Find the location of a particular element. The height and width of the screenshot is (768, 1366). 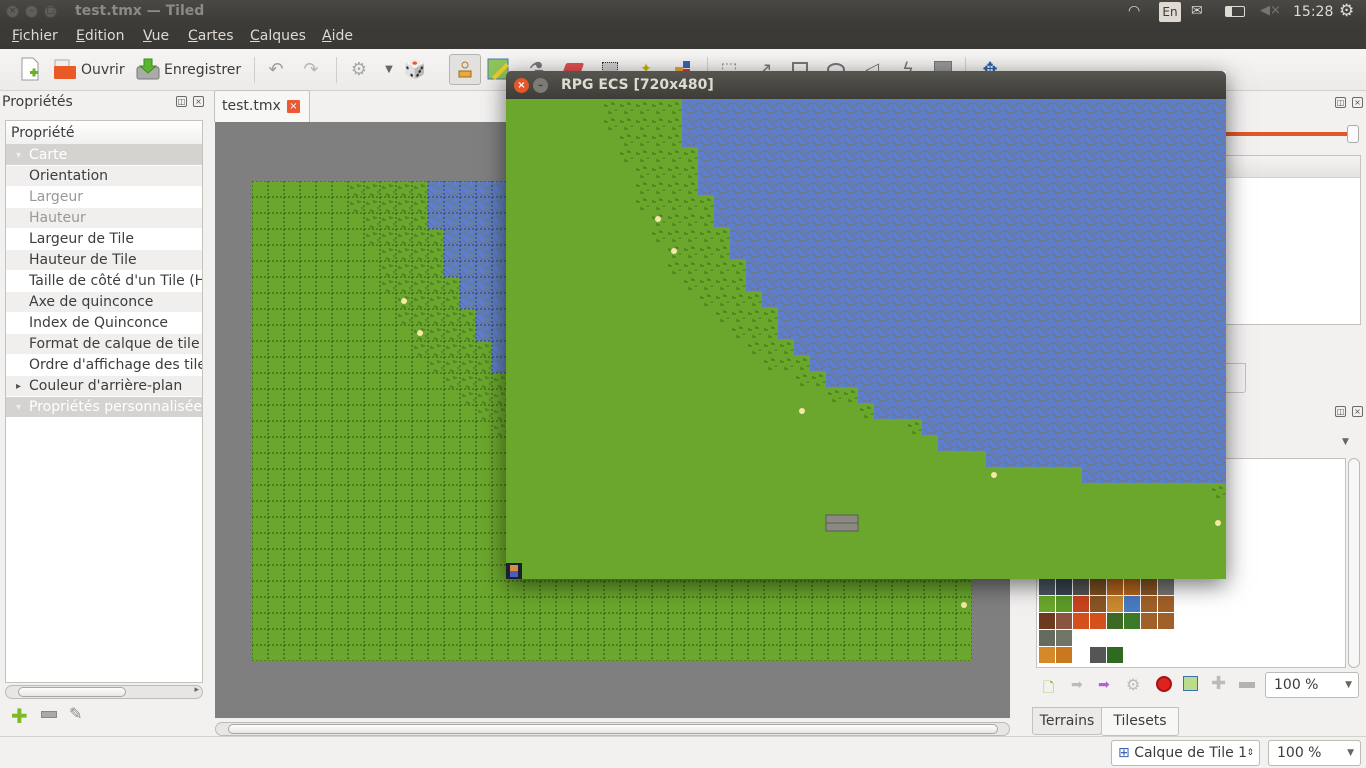

current-layer-combo: ⊞ Calque de Tile 1 ⇕ is located at coordinates (1185, 753).